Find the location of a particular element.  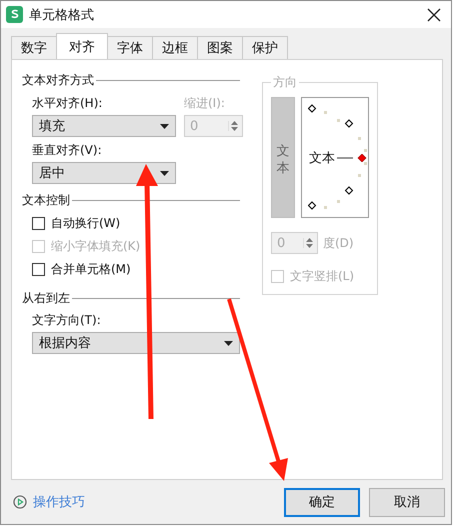

section-title: 文本对齐方式 is located at coordinates (58, 80).